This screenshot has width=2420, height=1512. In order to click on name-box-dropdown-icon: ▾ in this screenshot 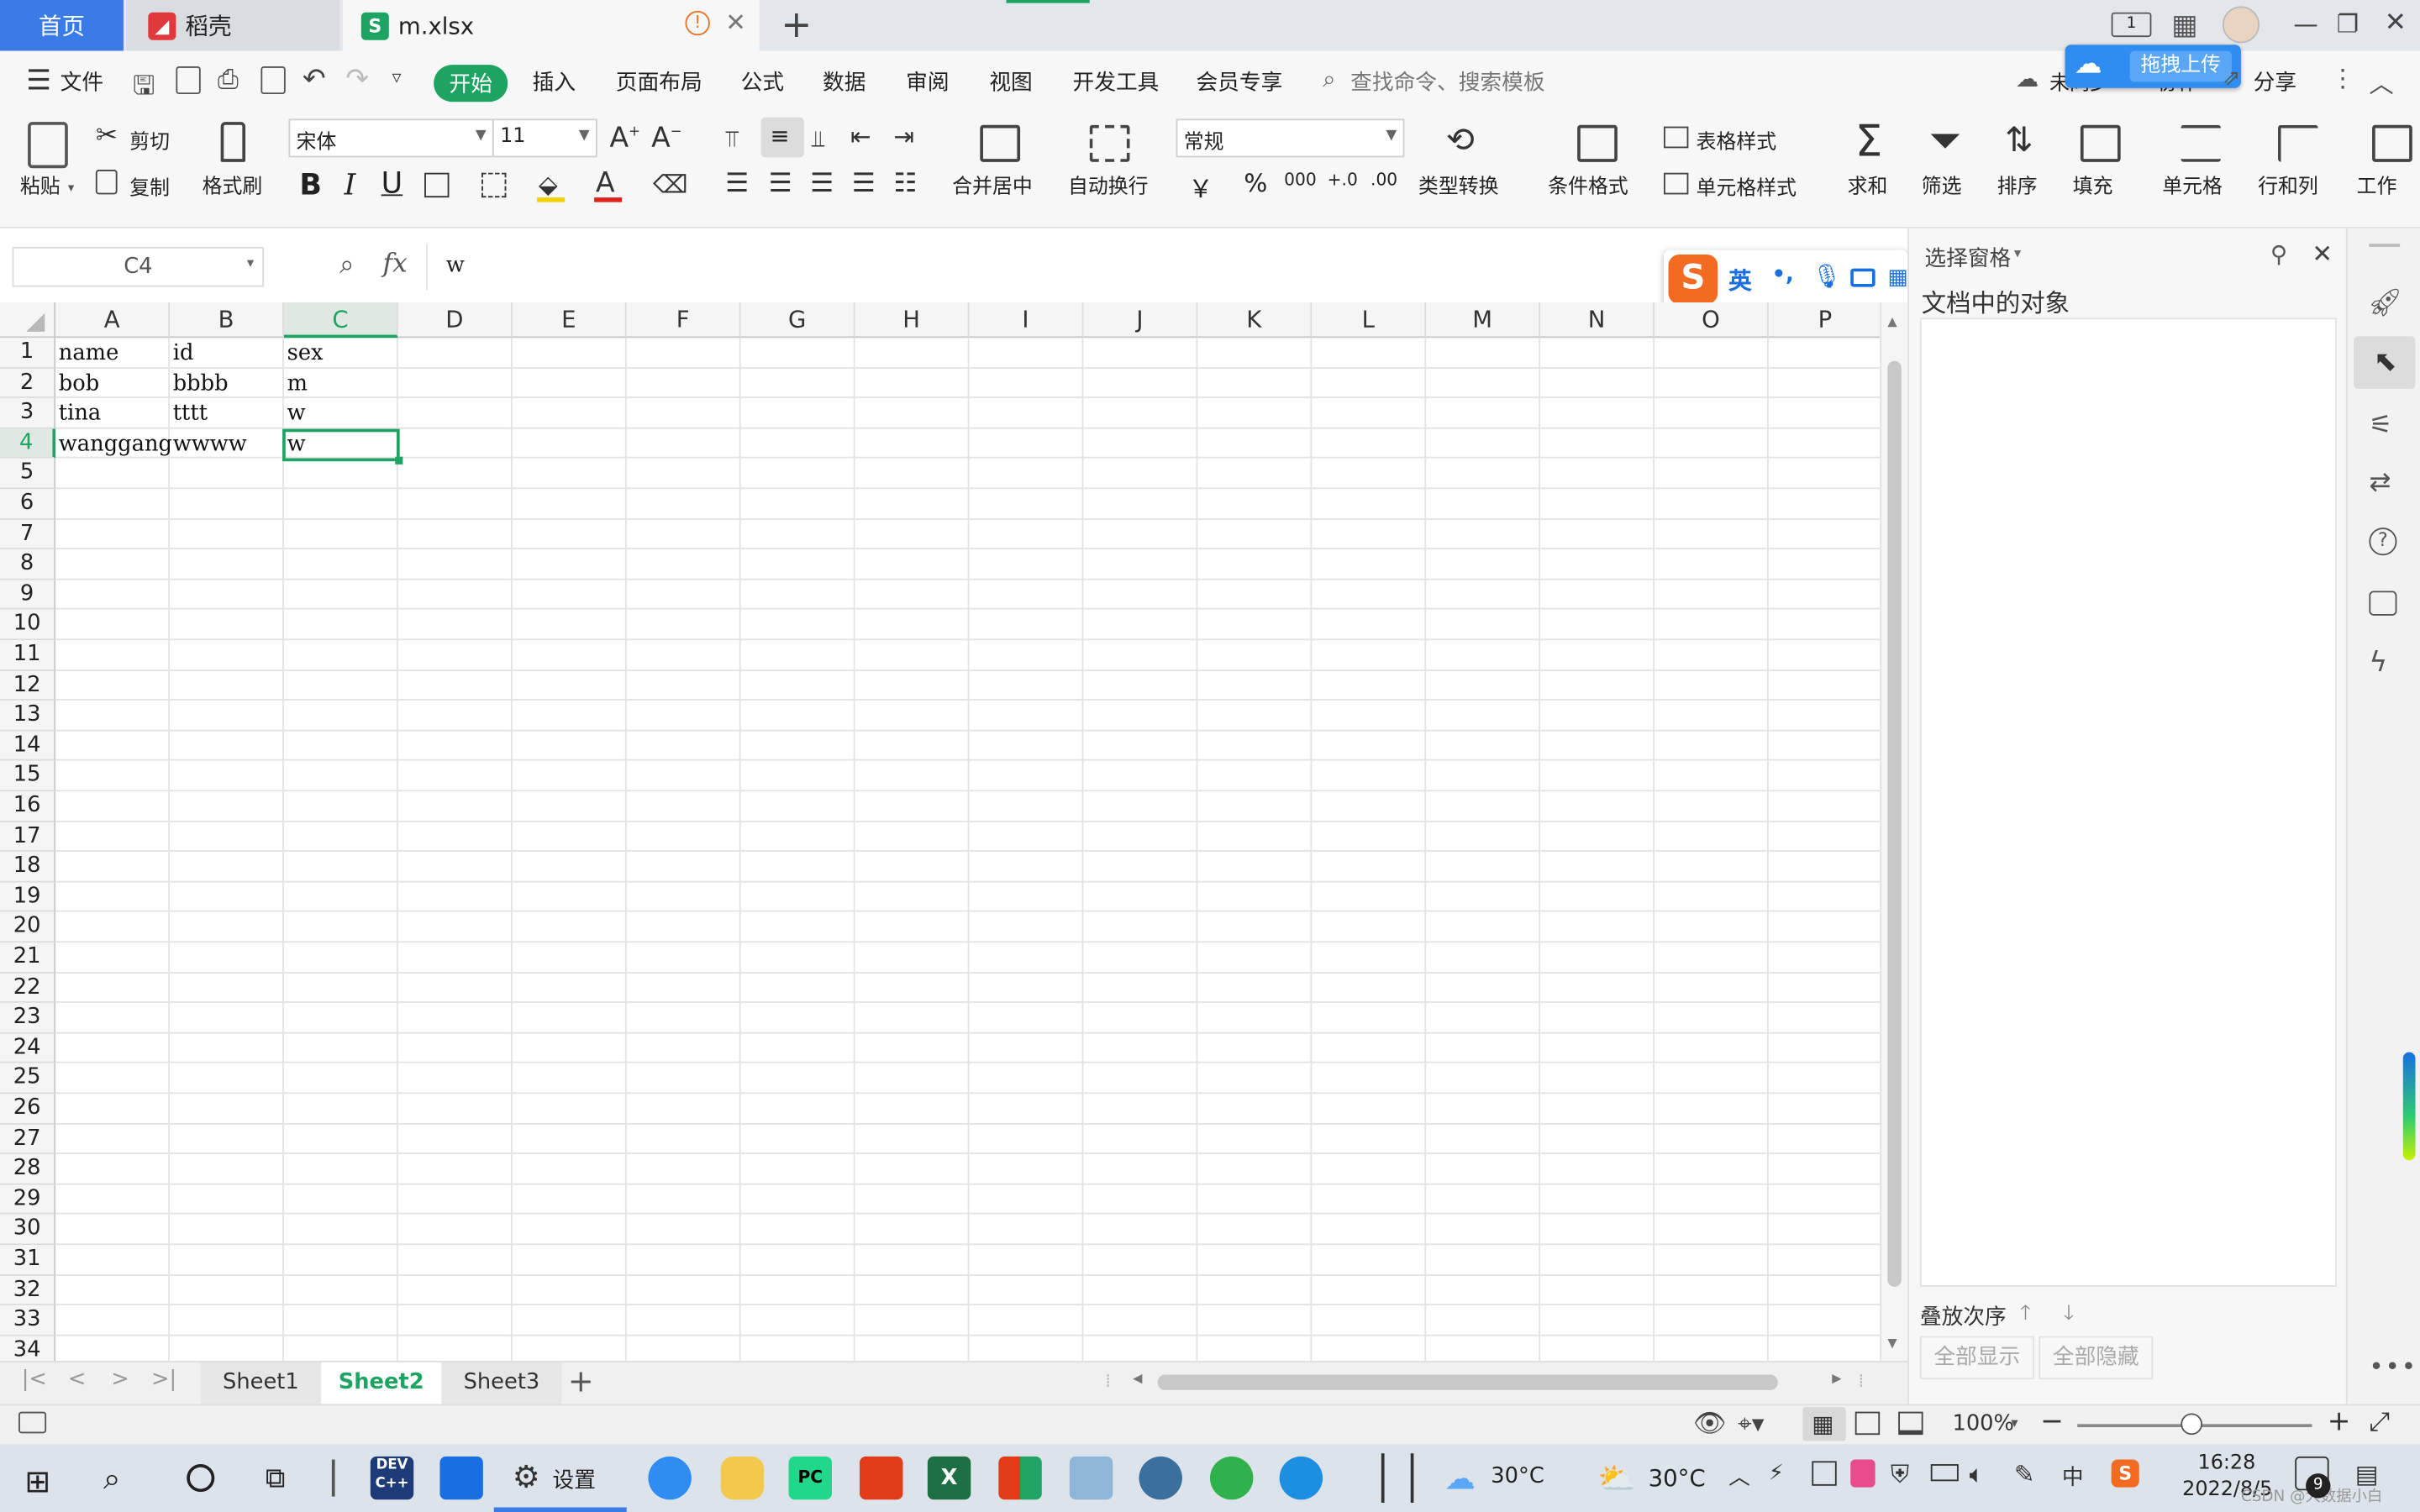, I will do `click(250, 263)`.